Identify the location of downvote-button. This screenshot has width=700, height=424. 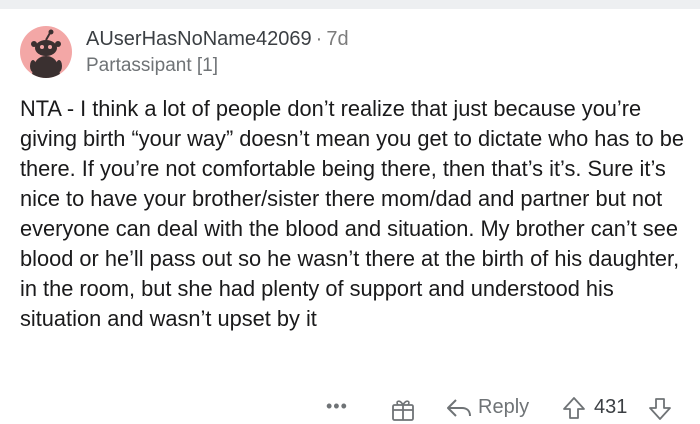
(660, 409).